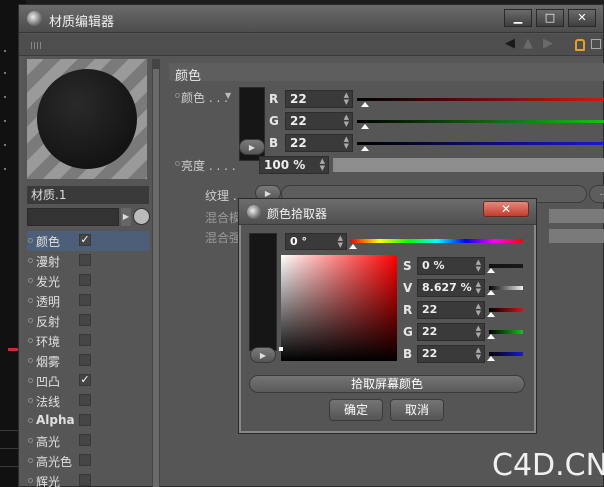 The image size is (604, 487). Describe the element at coordinates (252, 147) in the screenshot. I see `color-expand-button: ▶` at that location.